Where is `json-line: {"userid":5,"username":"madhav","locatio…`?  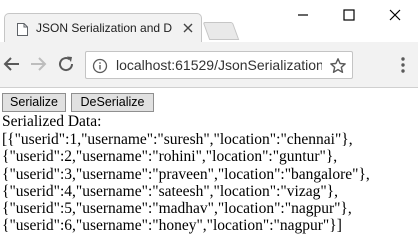 json-line: {"userid":5,"username":"madhav","locatio… is located at coordinates (177, 209).